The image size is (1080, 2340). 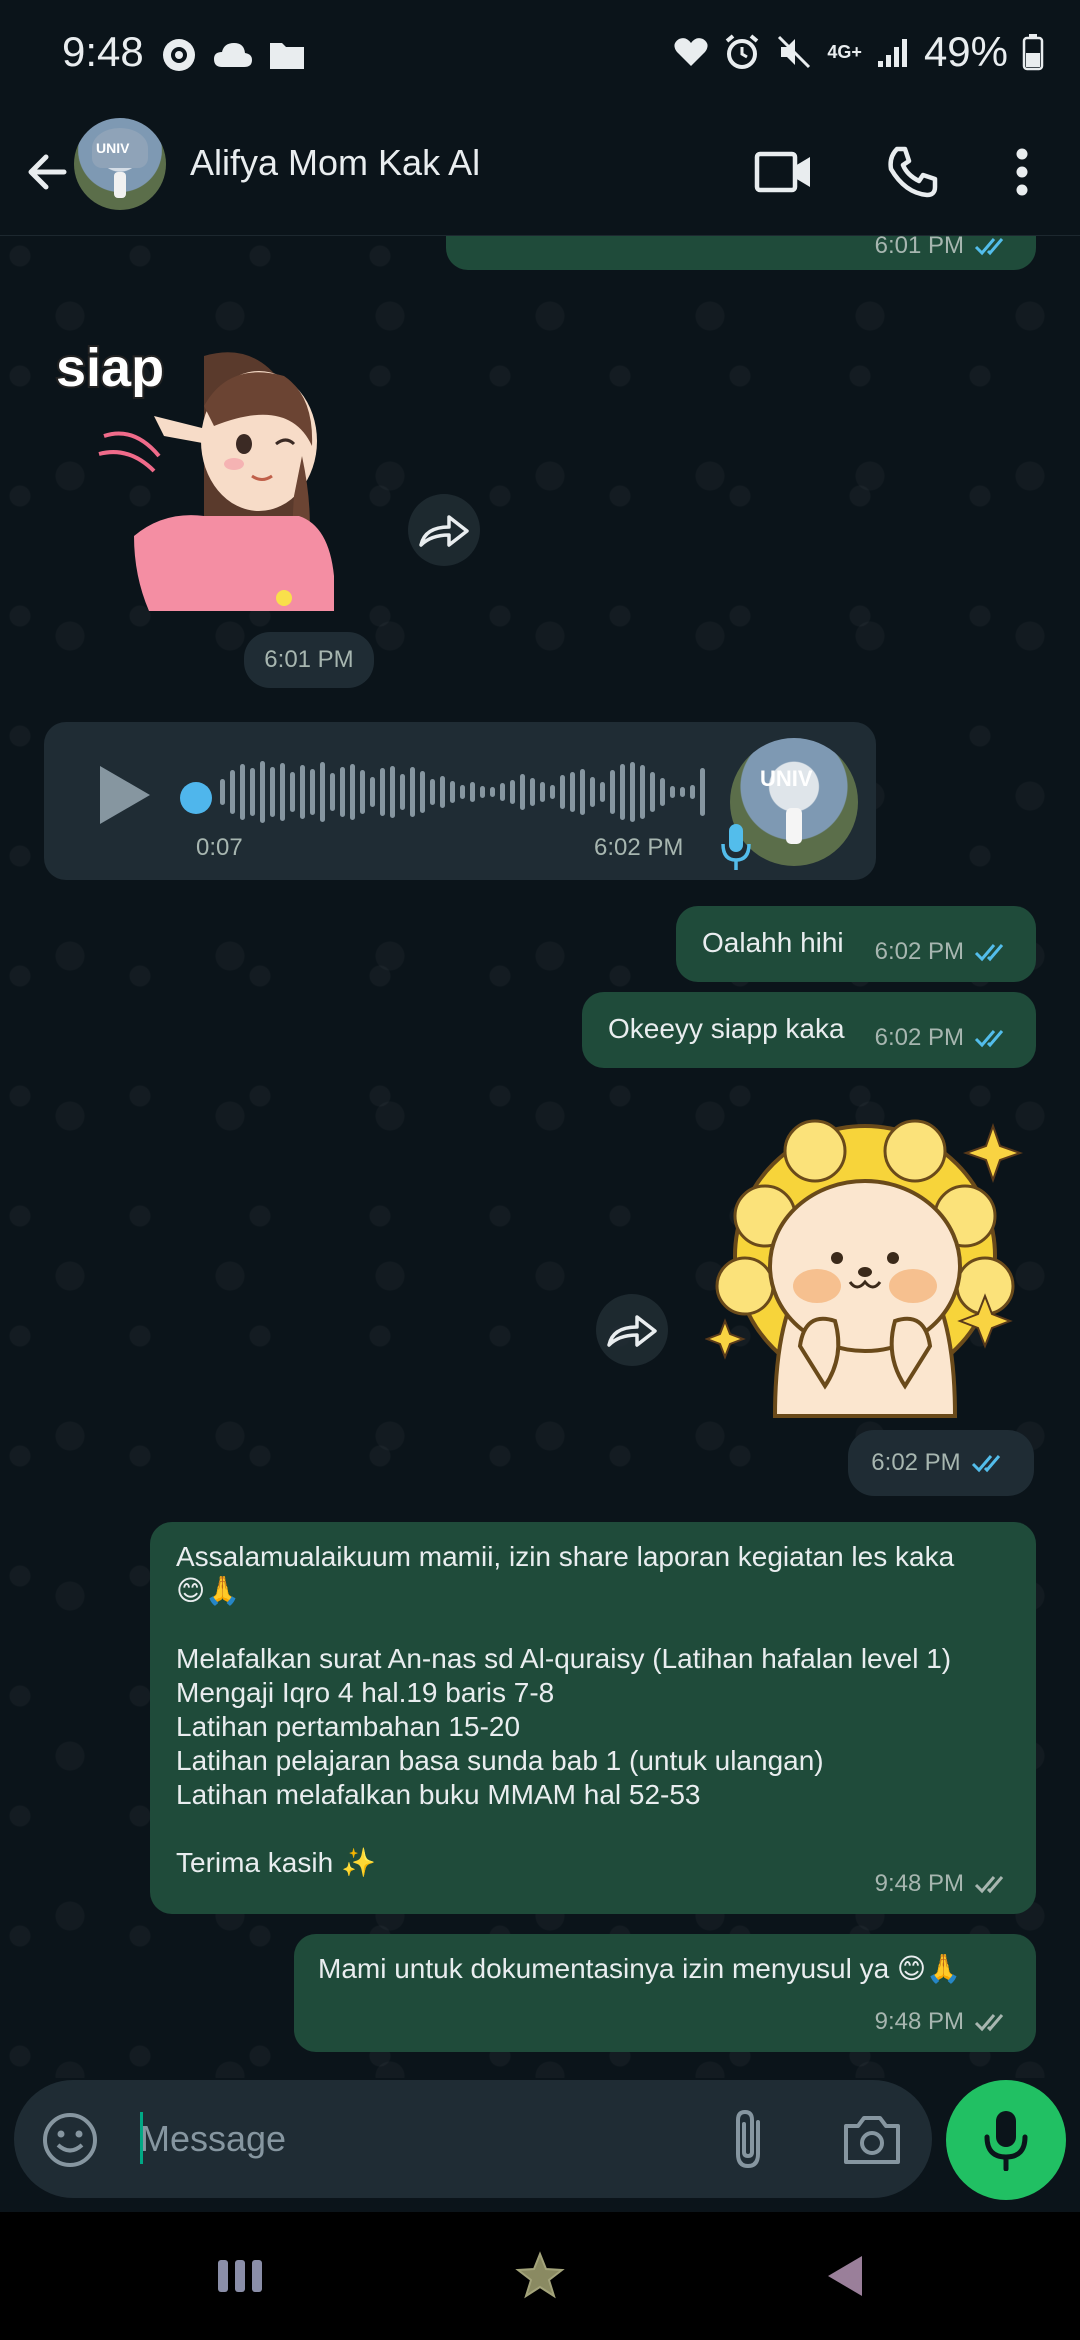 I want to click on status-bar: 9:48 4G+ 49%, so click(x=540, y=56).